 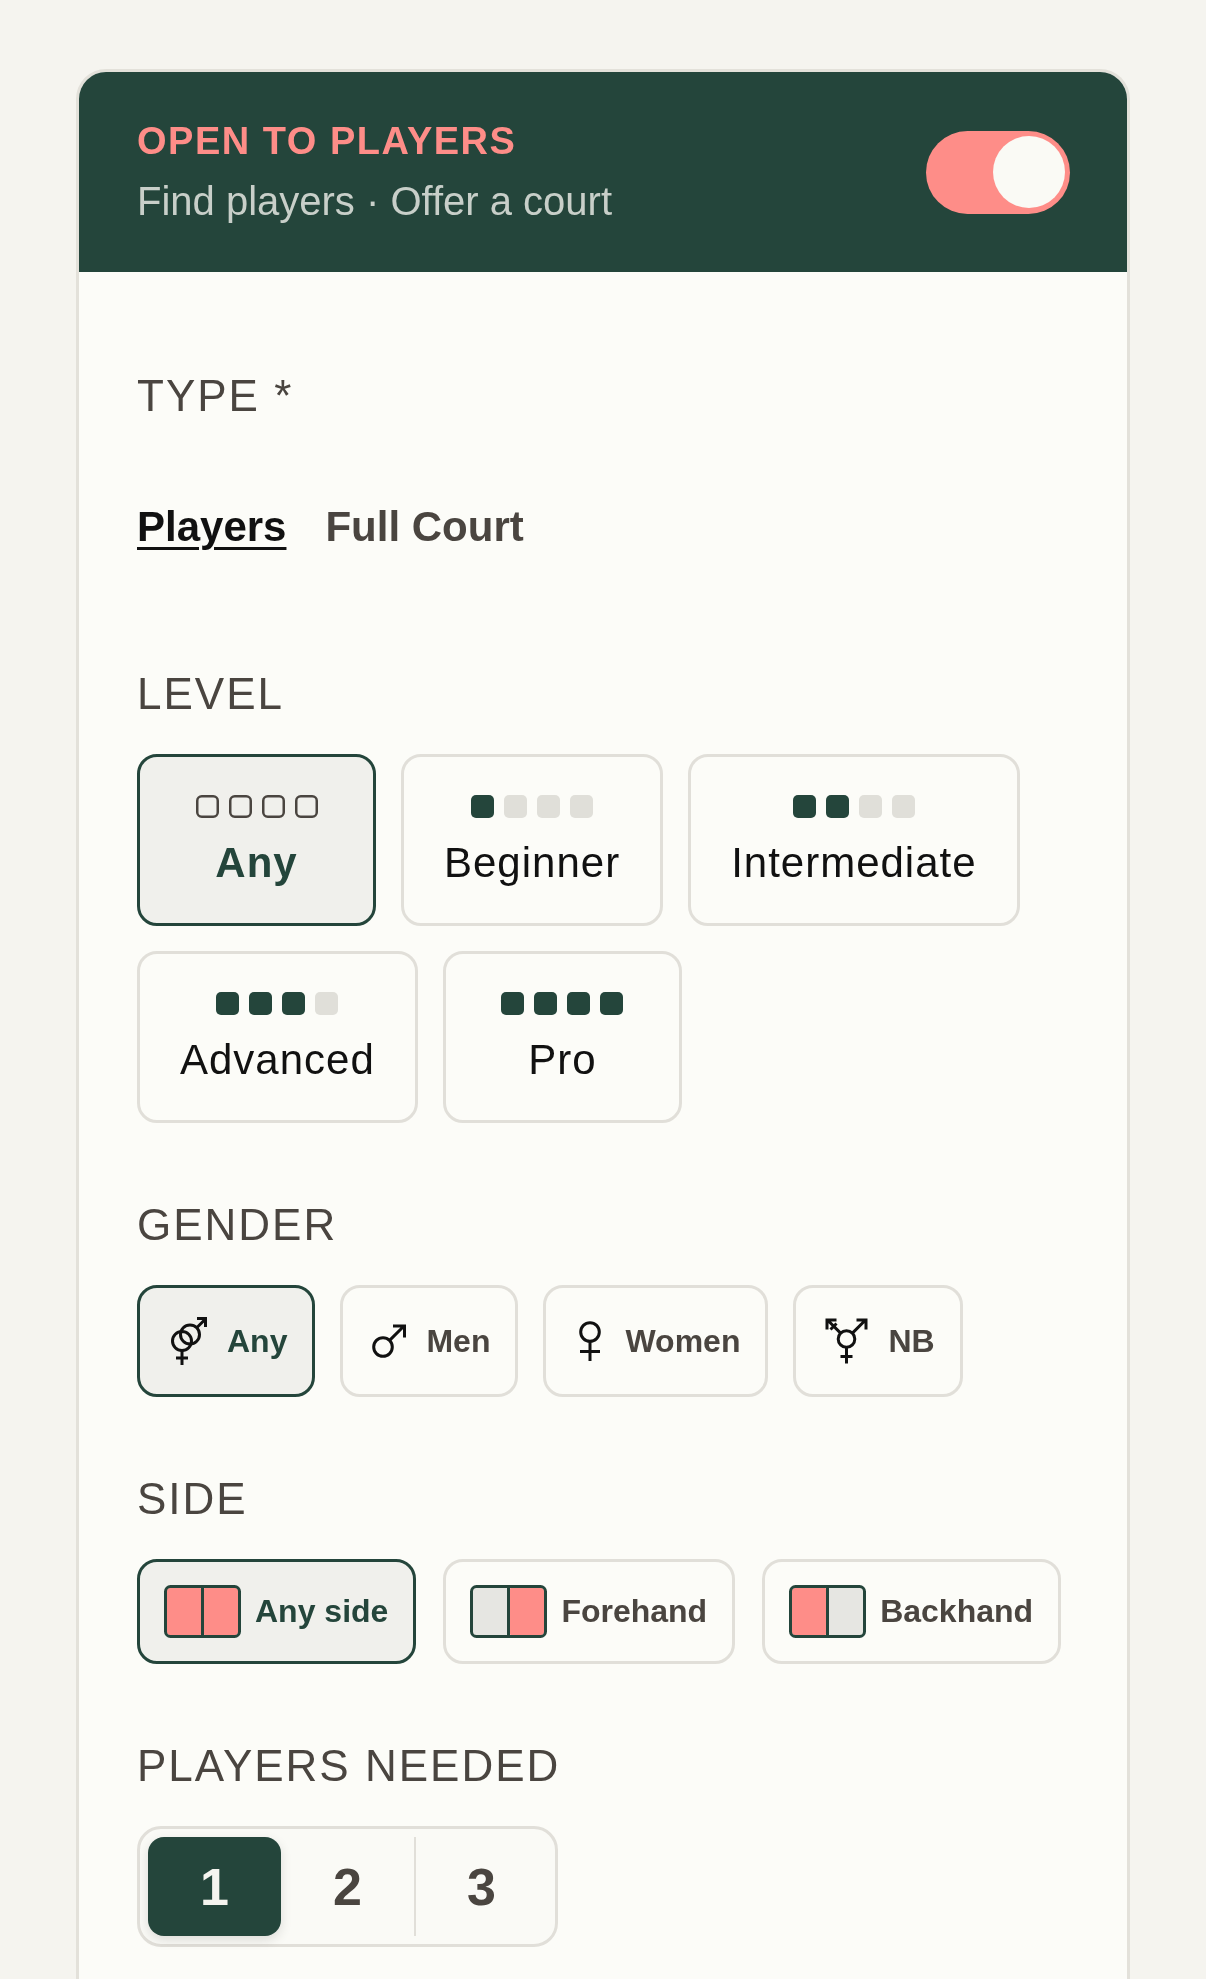 I want to click on count-option: 3, so click(x=480, y=1886).